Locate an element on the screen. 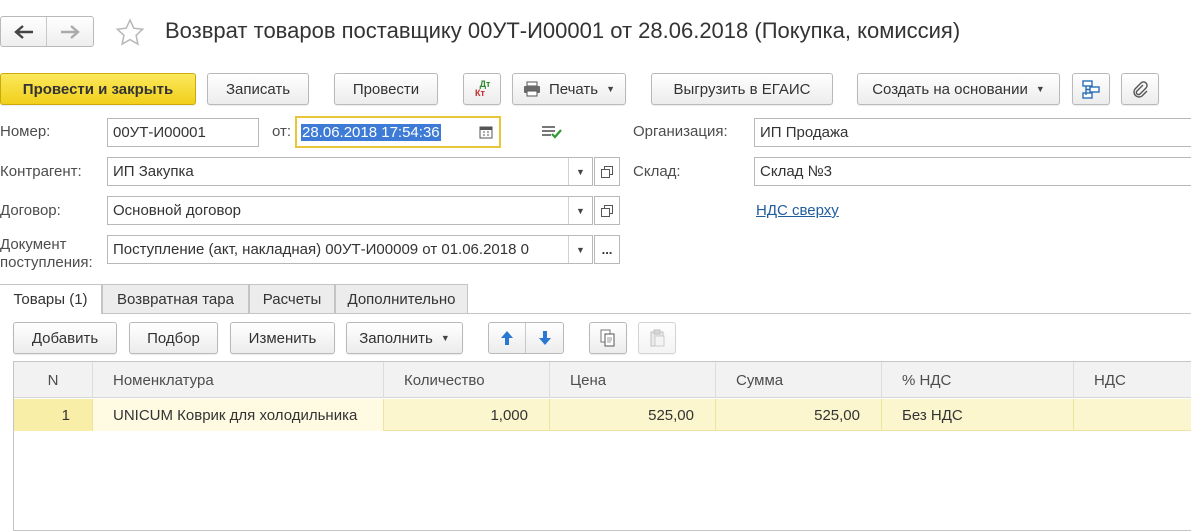  organization-field: ИП Продажа is located at coordinates (972, 132).